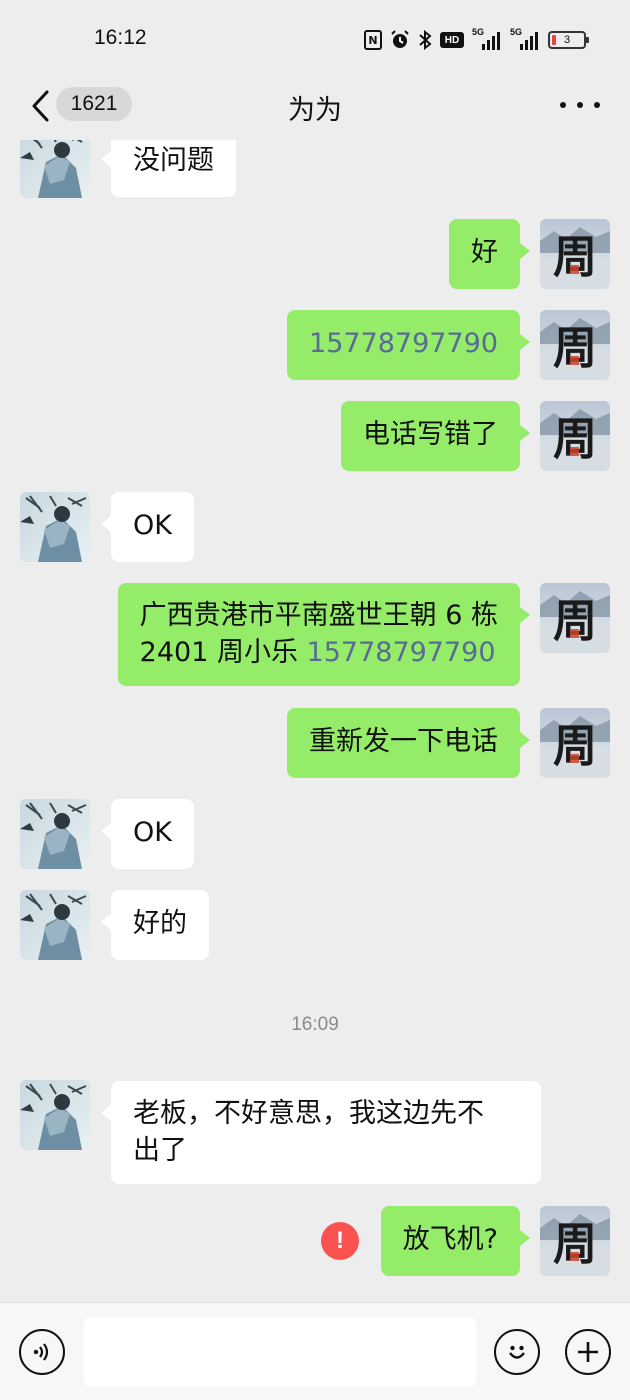 The image size is (630, 1400). What do you see at coordinates (308, 1113) in the screenshot?
I see `message-line: 老板，不好意思，我这边先不` at bounding box center [308, 1113].